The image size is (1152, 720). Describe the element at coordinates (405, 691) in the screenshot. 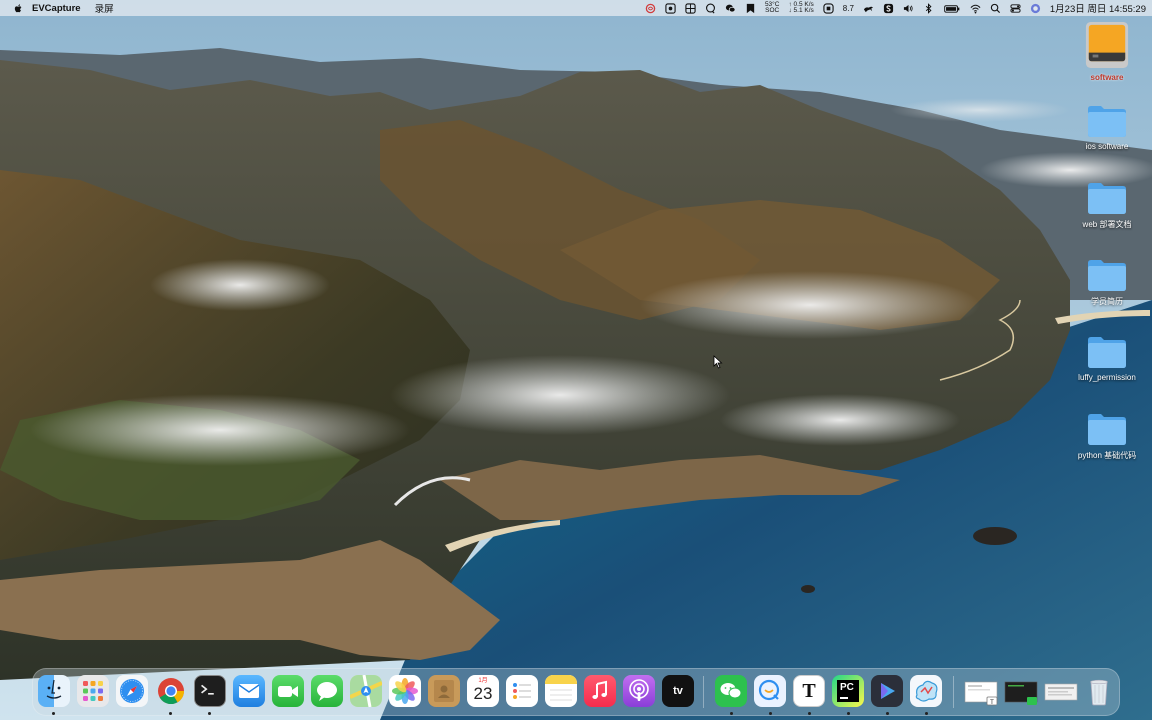

I see `photos-icon` at that location.